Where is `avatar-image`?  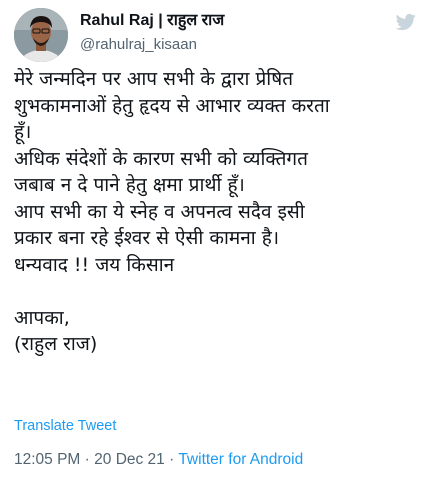
avatar-image is located at coordinates (41, 35).